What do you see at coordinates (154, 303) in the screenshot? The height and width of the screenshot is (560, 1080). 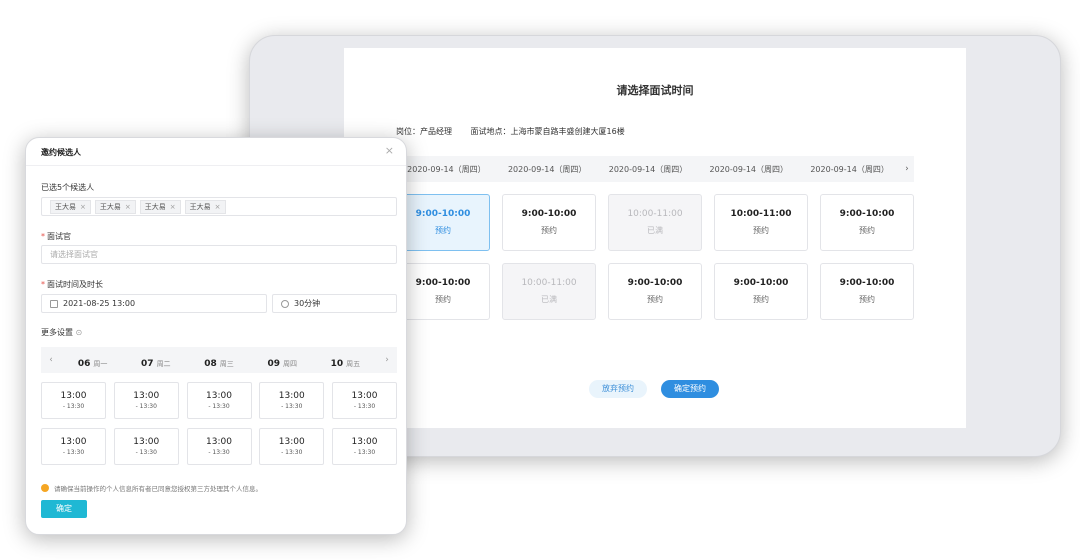 I see `datetime-picker: 2021-08-25 13:00` at bounding box center [154, 303].